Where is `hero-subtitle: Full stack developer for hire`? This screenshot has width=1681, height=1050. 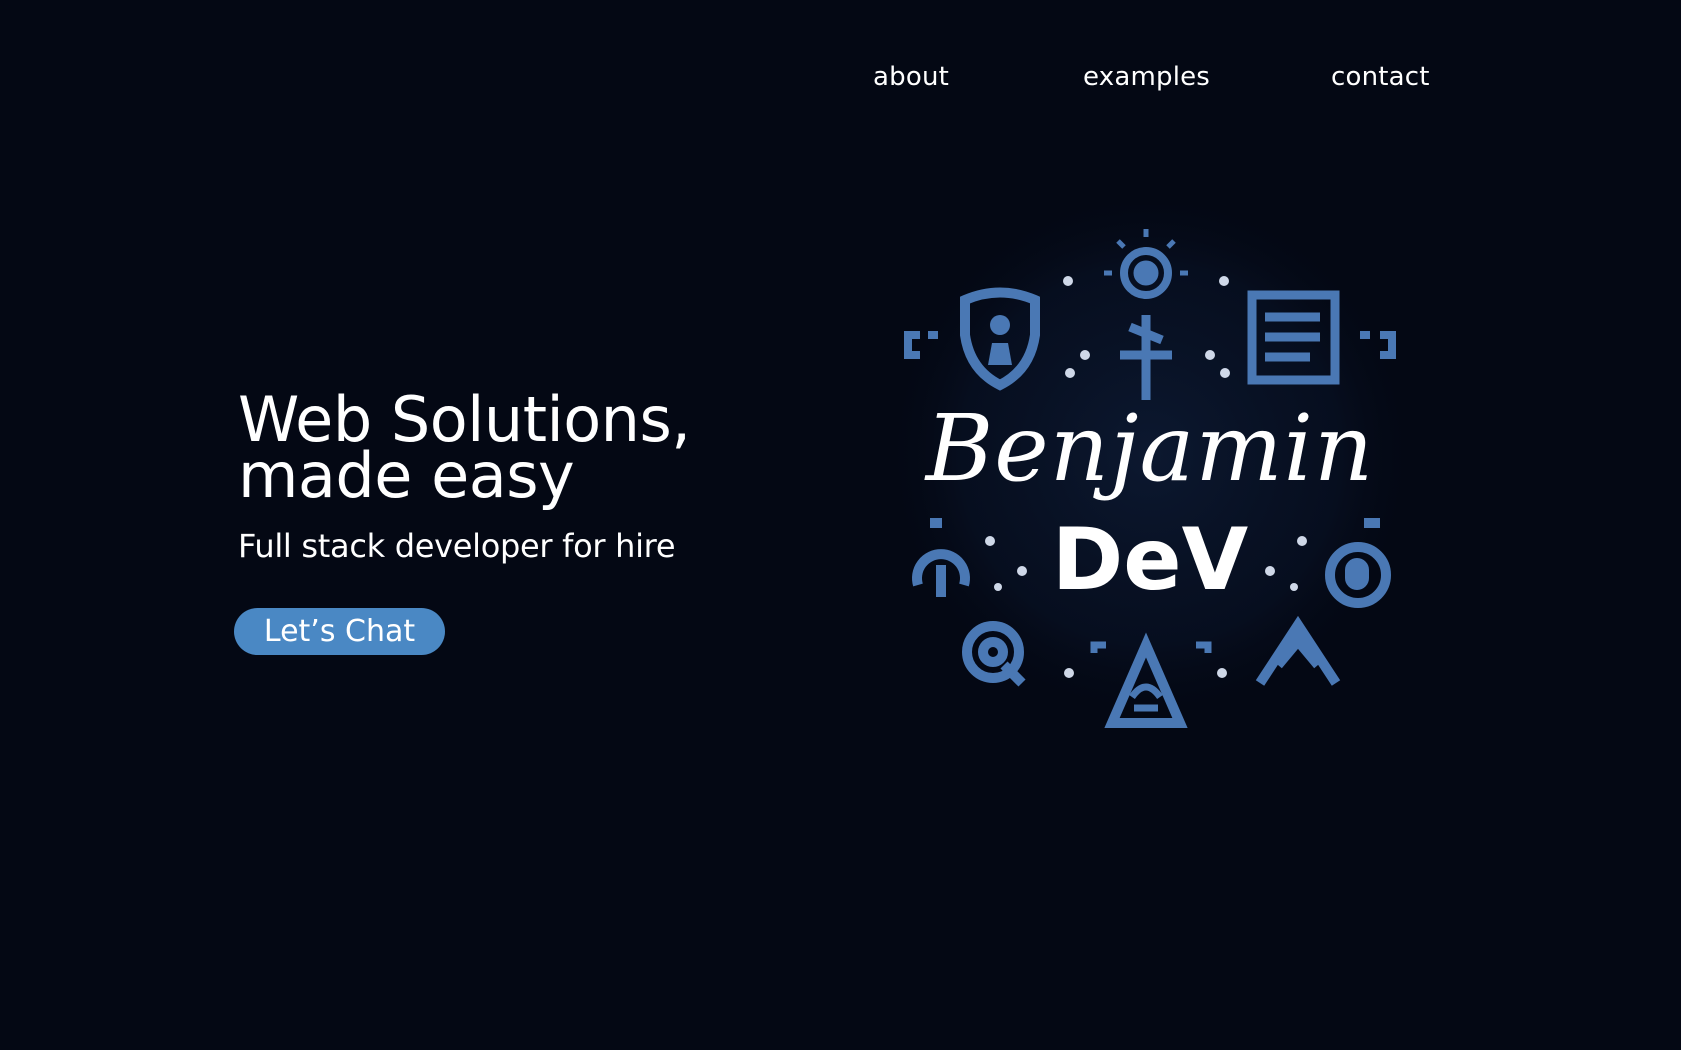
hero-subtitle: Full stack developer for hire is located at coordinates (457, 546).